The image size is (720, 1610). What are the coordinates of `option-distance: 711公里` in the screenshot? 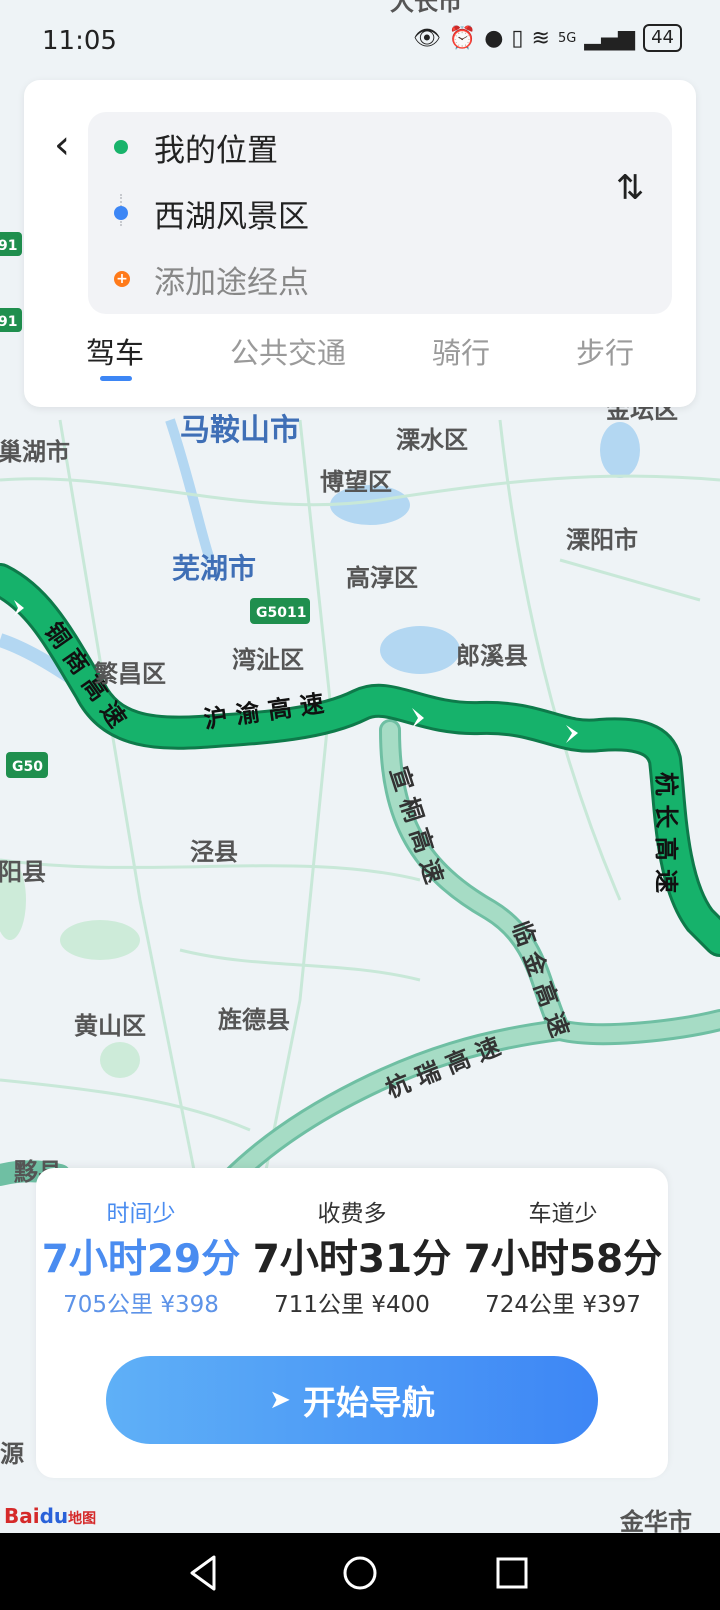 It's located at (319, 1305).